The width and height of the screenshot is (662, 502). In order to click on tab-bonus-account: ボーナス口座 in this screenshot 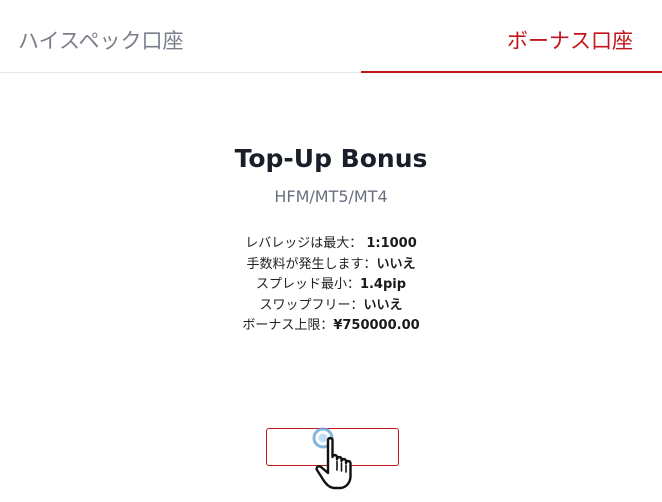, I will do `click(496, 36)`.